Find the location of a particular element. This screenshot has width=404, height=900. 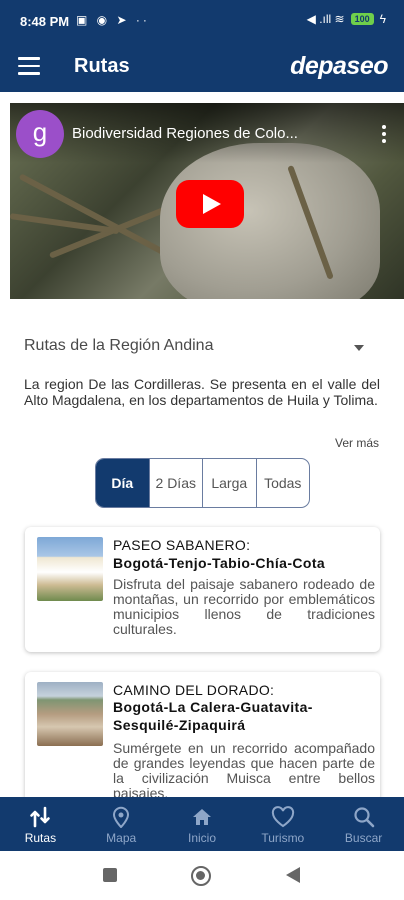

nav-inicio: Inicio is located at coordinates (202, 824).